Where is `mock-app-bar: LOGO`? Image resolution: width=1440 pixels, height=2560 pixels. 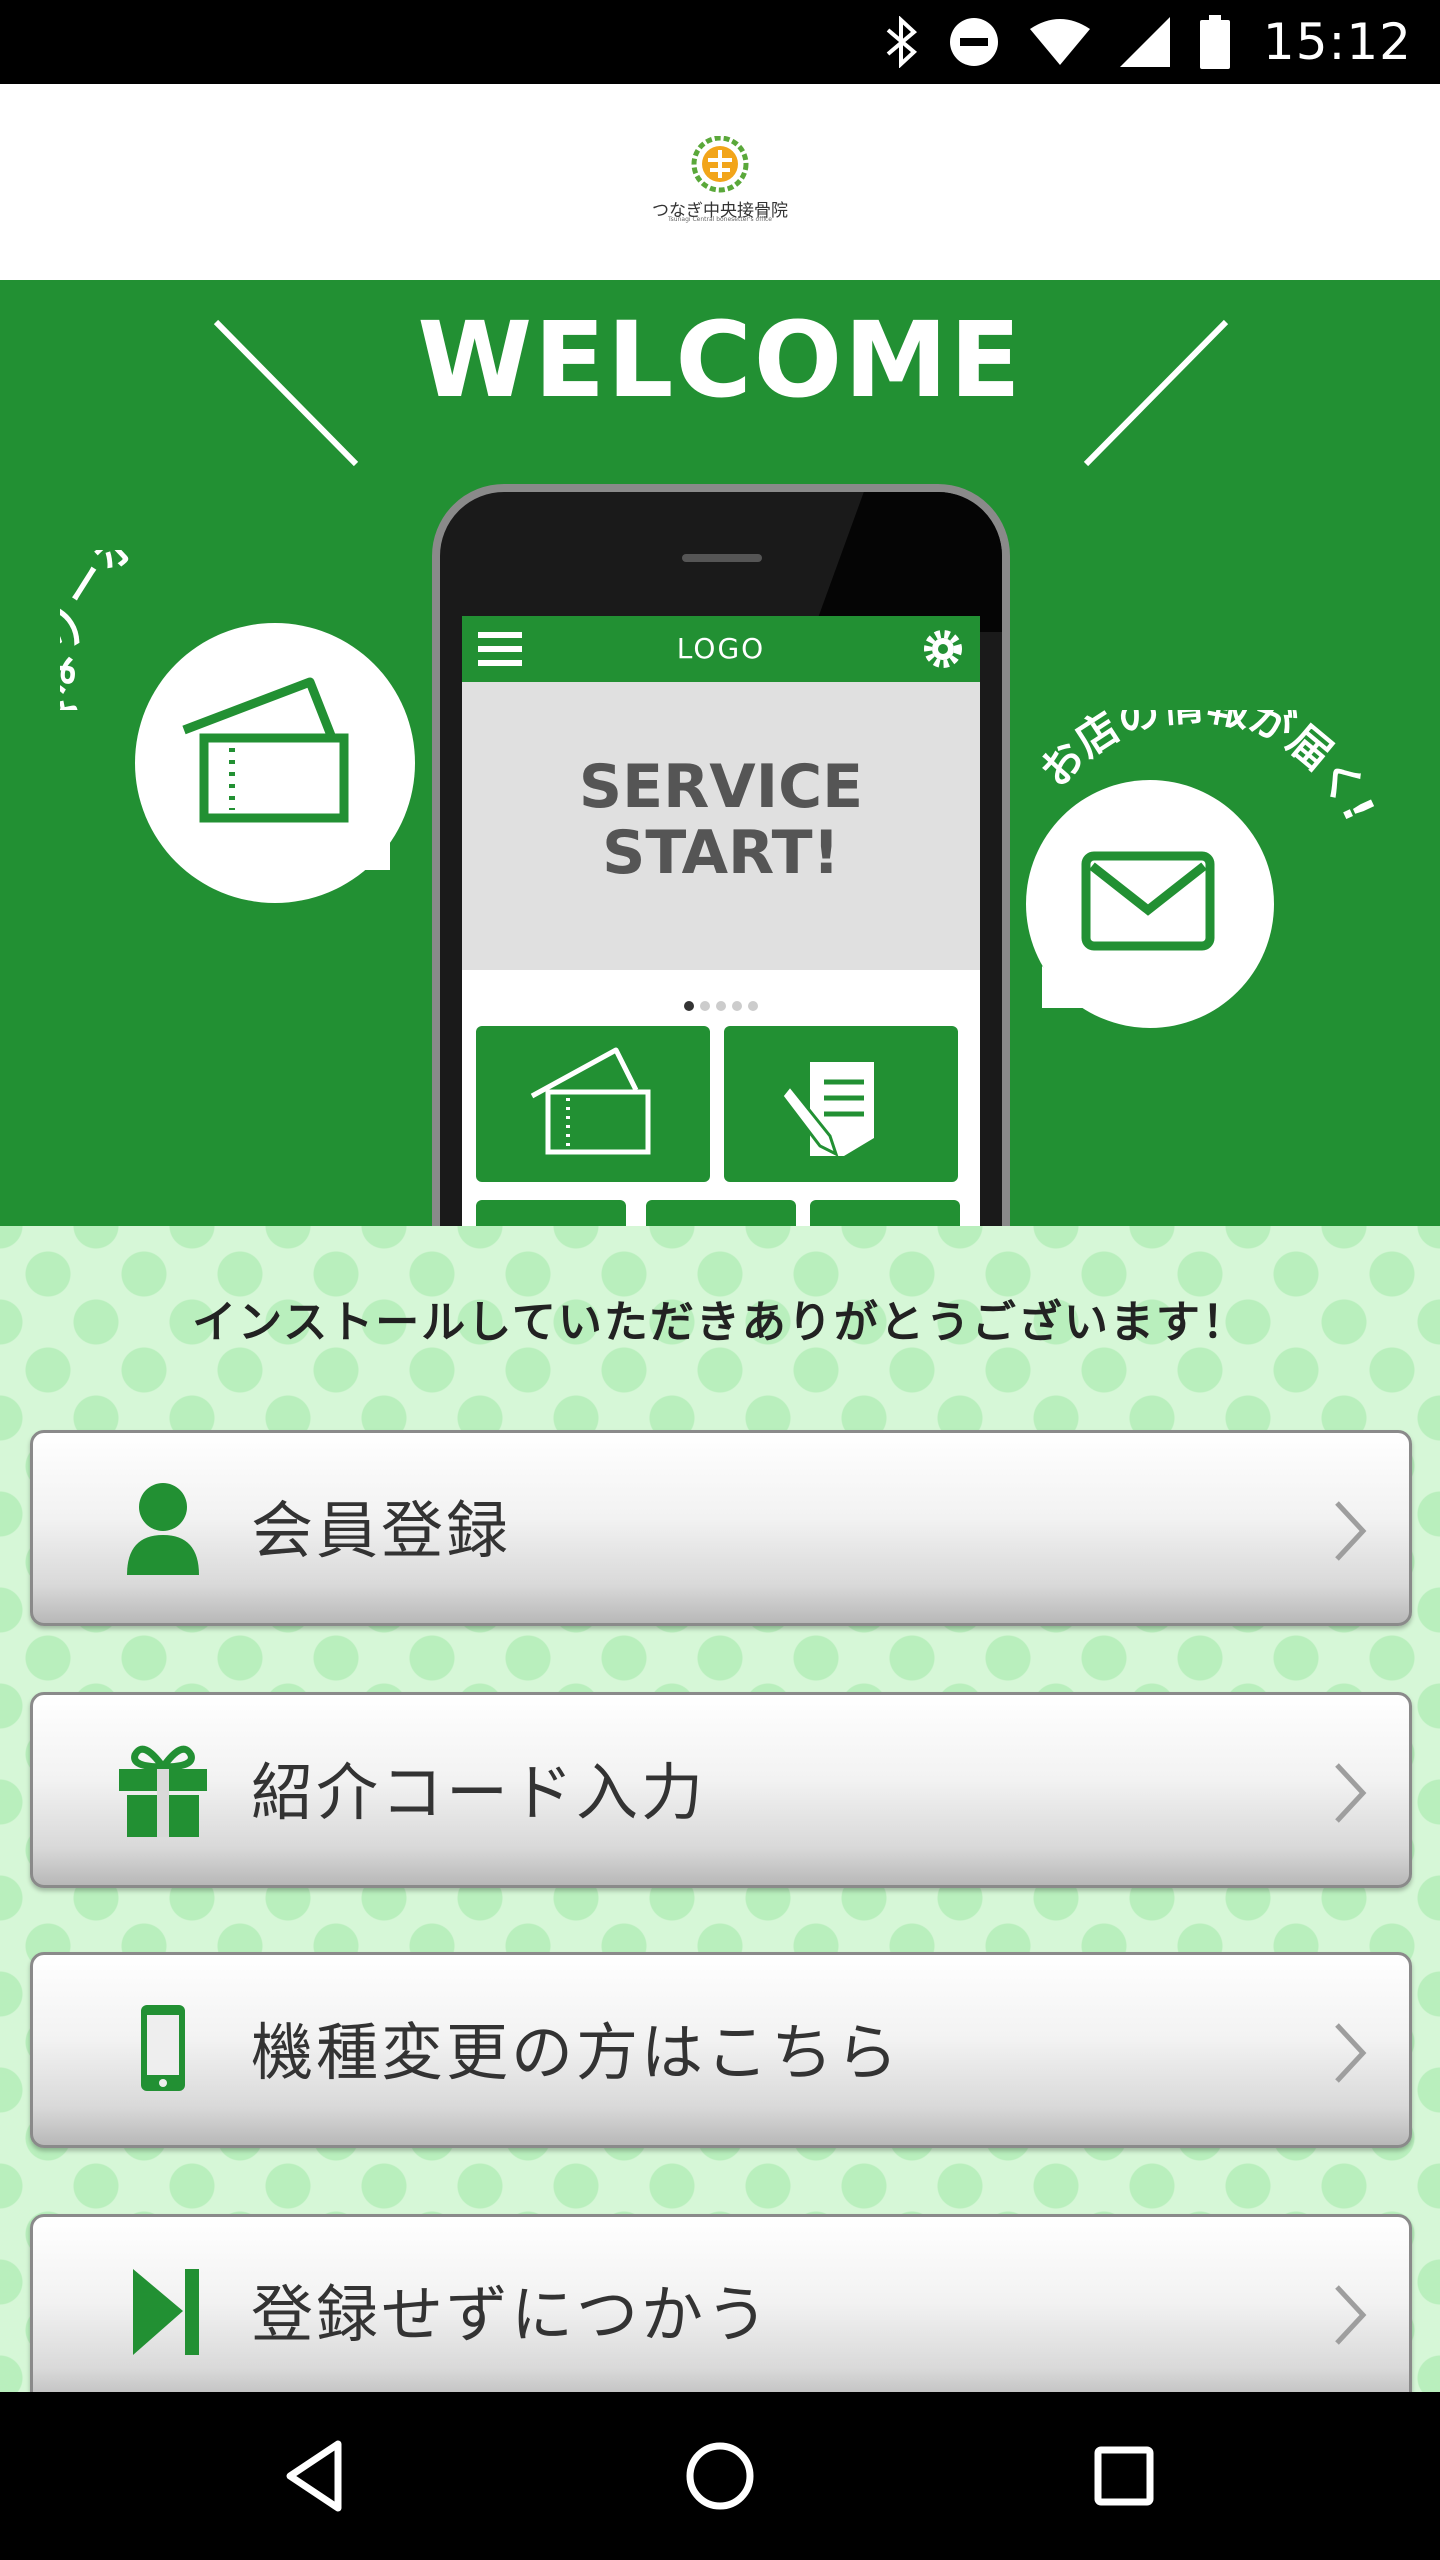 mock-app-bar: LOGO is located at coordinates (721, 649).